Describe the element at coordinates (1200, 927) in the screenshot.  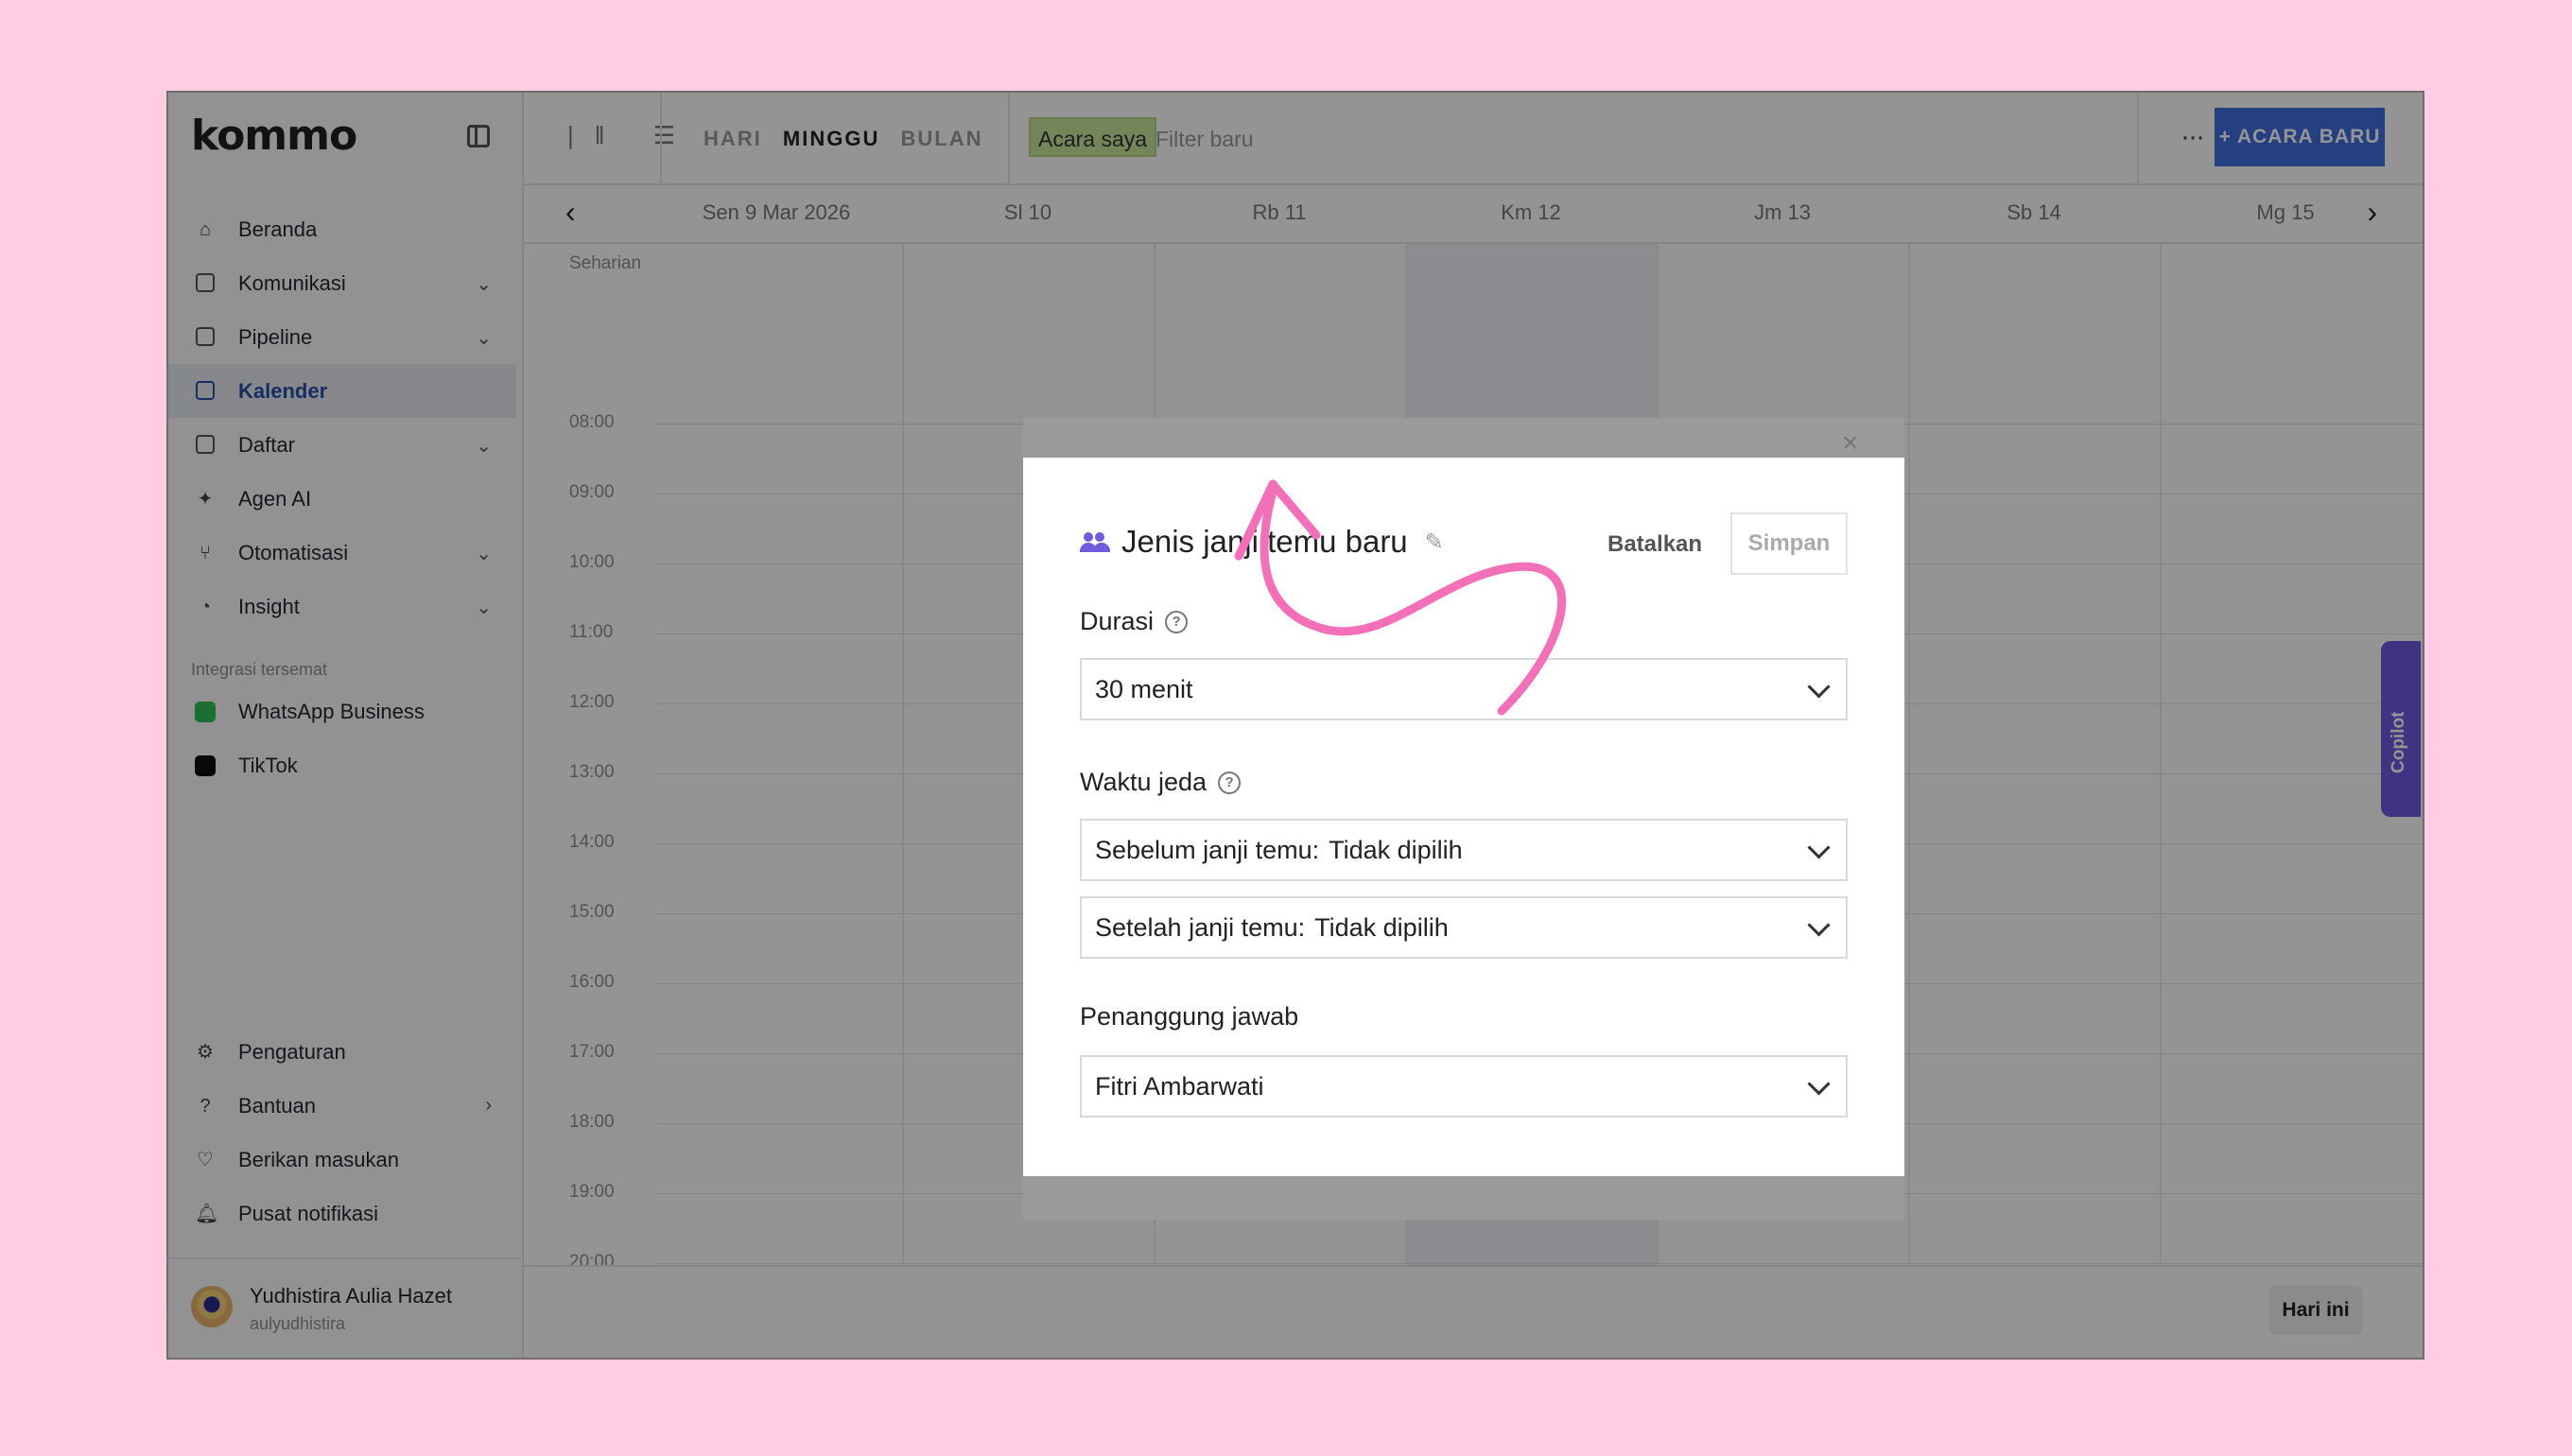
I see `buffer-after-prefix: Setelah janji temu:` at that location.